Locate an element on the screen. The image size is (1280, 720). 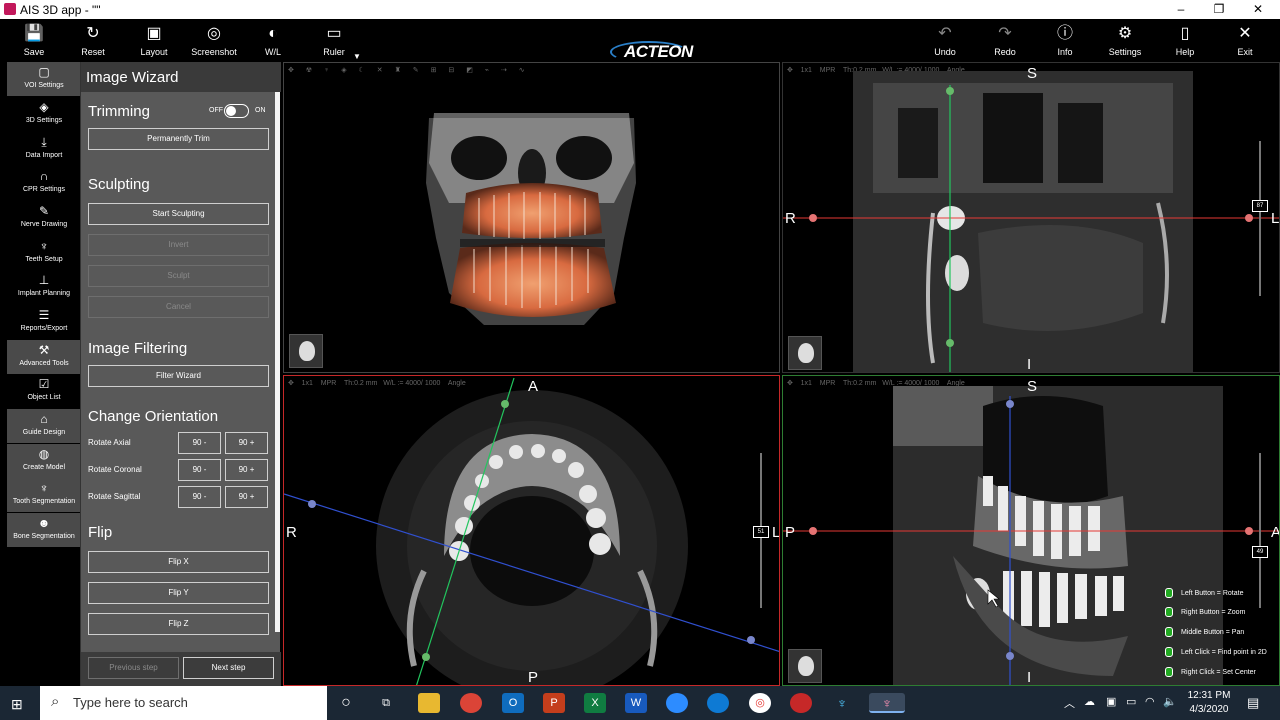
wl-button: ◐ W/L is located at coordinates (273, 40).